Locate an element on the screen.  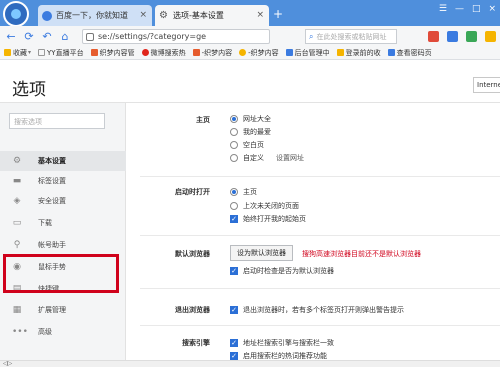
sidebar-search-input: 搜索选项 is located at coordinates (57, 121).